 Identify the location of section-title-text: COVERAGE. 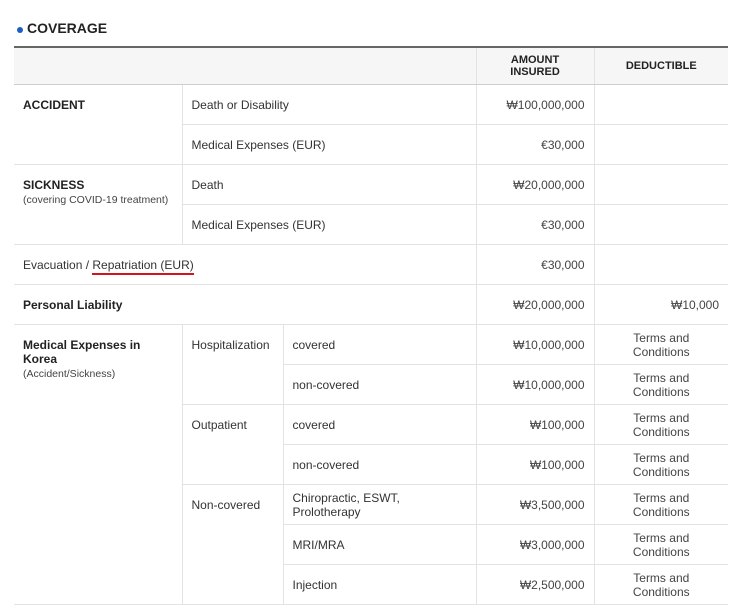
(67, 28).